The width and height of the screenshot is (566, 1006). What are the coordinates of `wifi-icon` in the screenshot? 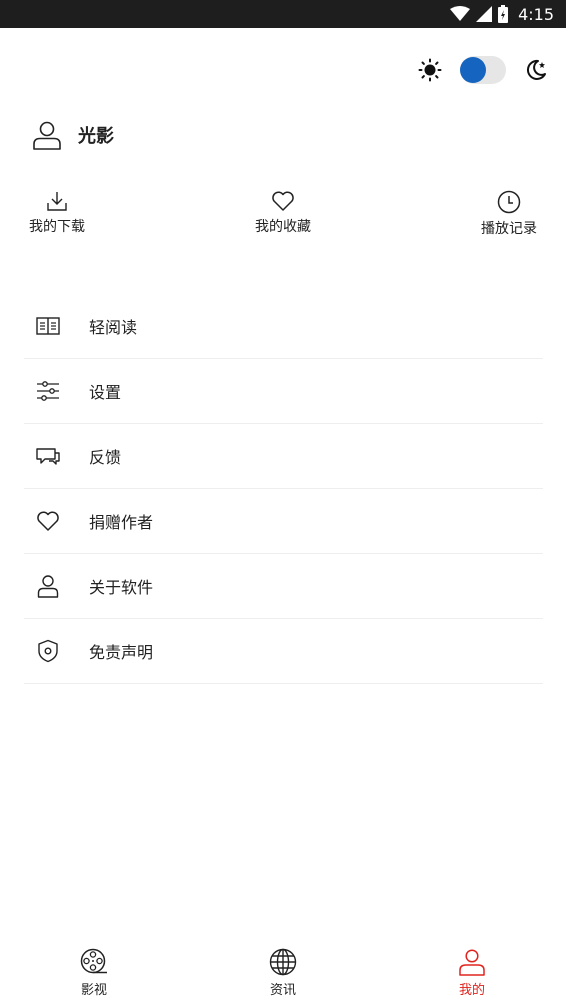 It's located at (460, 13).